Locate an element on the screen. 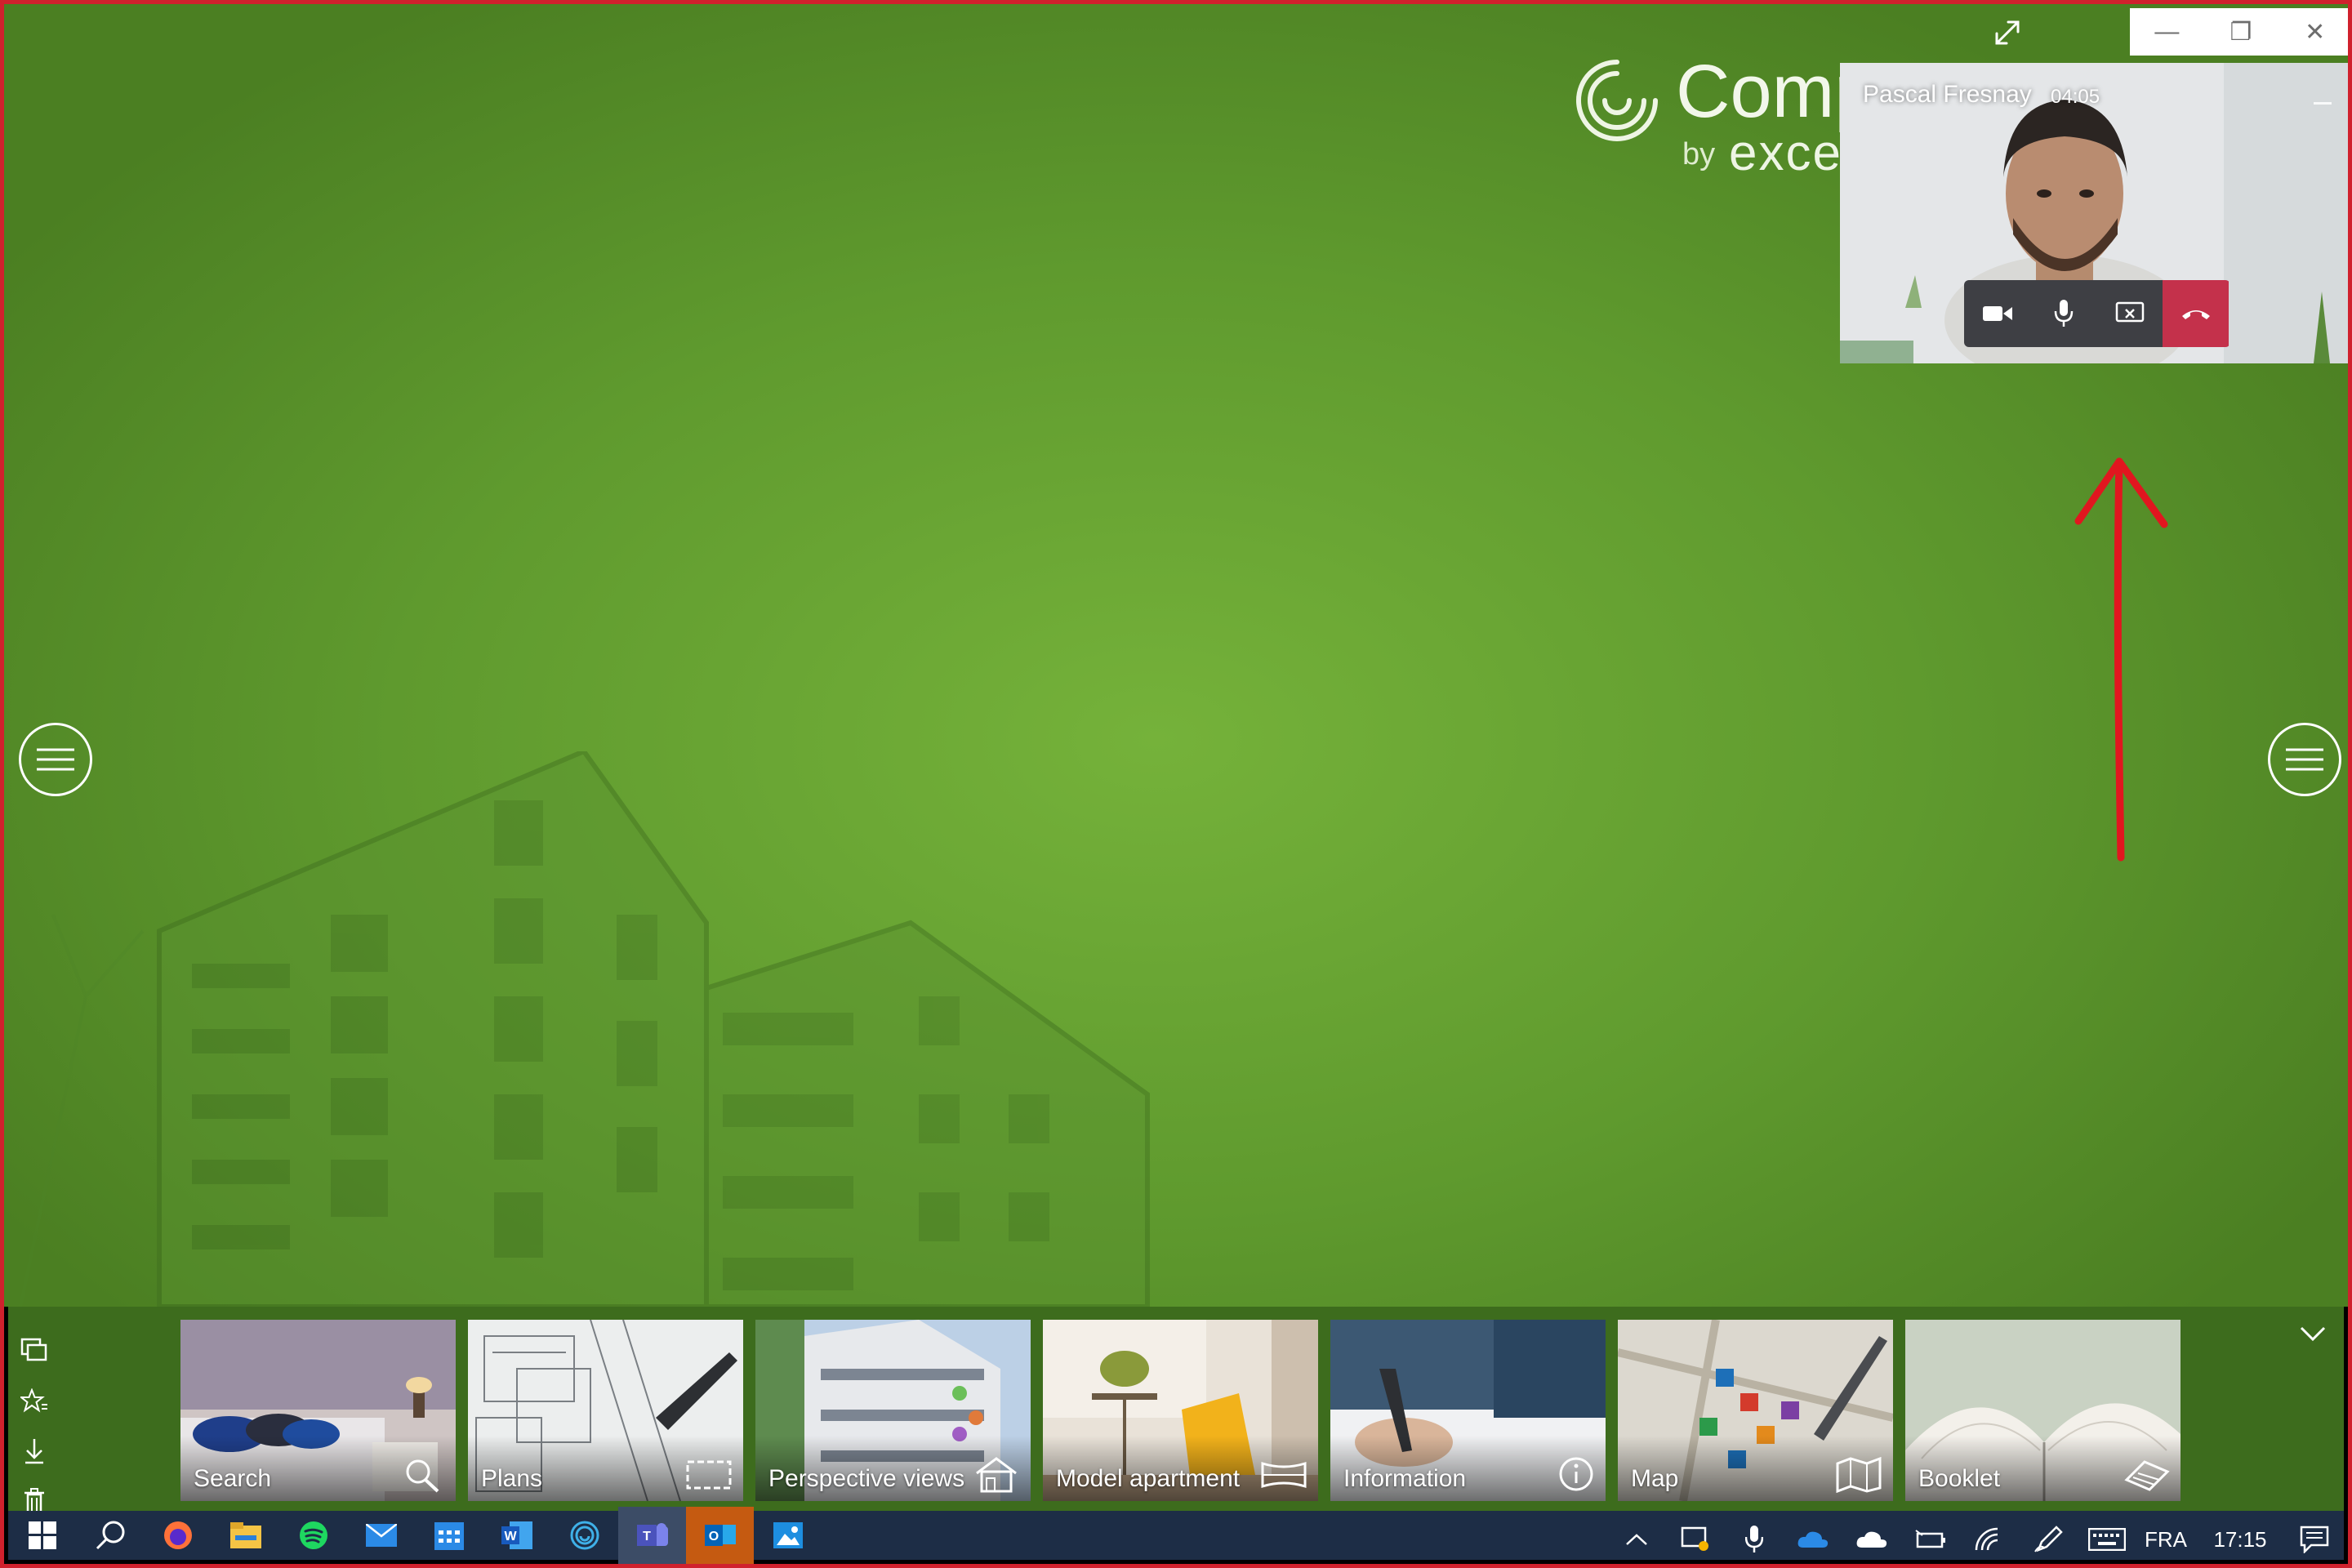 This screenshot has height=1568, width=2352. system-tray: FRA 17:15 is located at coordinates (1976, 1537).